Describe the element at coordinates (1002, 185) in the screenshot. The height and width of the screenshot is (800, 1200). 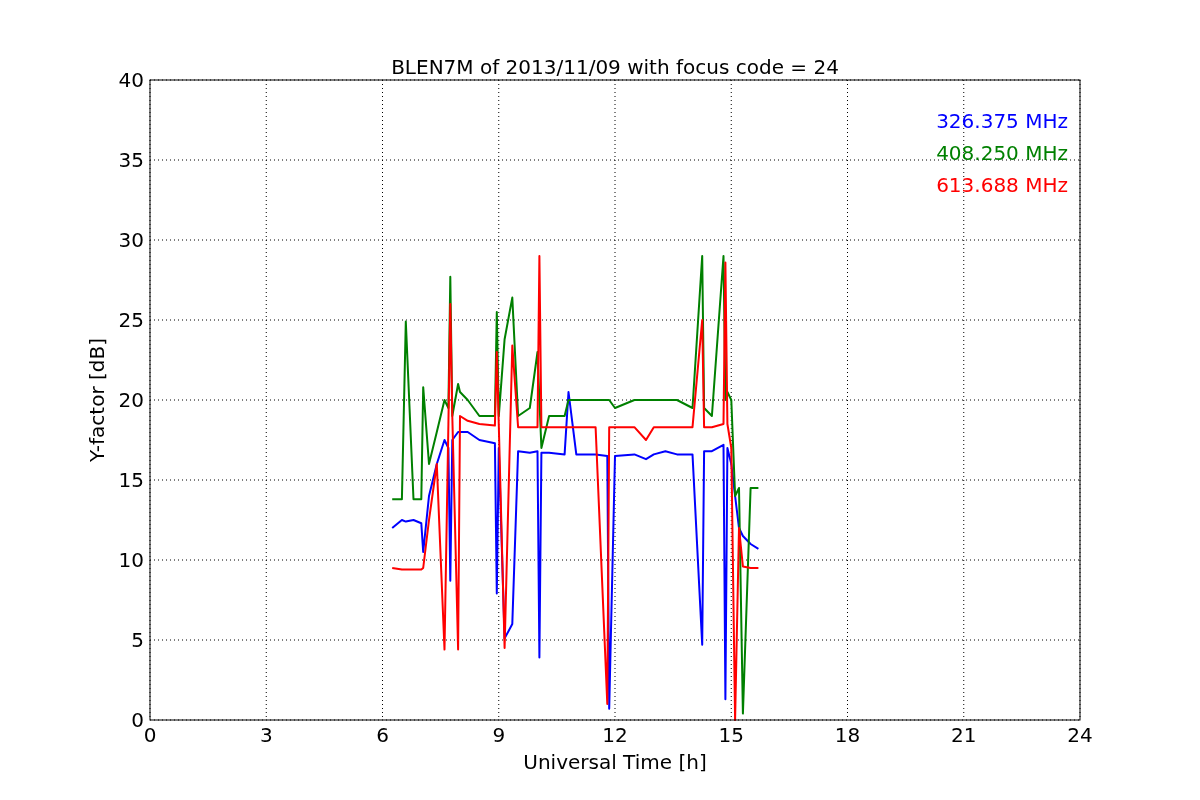
I see `legend-label: 613.688 MHz` at that location.